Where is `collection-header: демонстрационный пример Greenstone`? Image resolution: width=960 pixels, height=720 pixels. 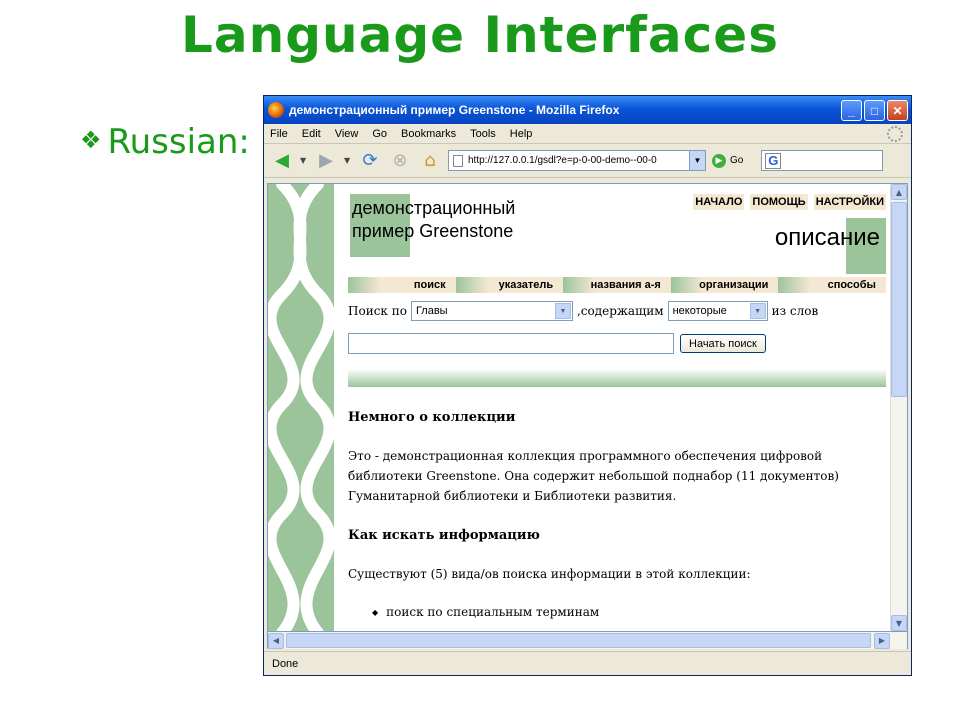 collection-header: демонстрационный пример Greenstone is located at coordinates (462, 225).